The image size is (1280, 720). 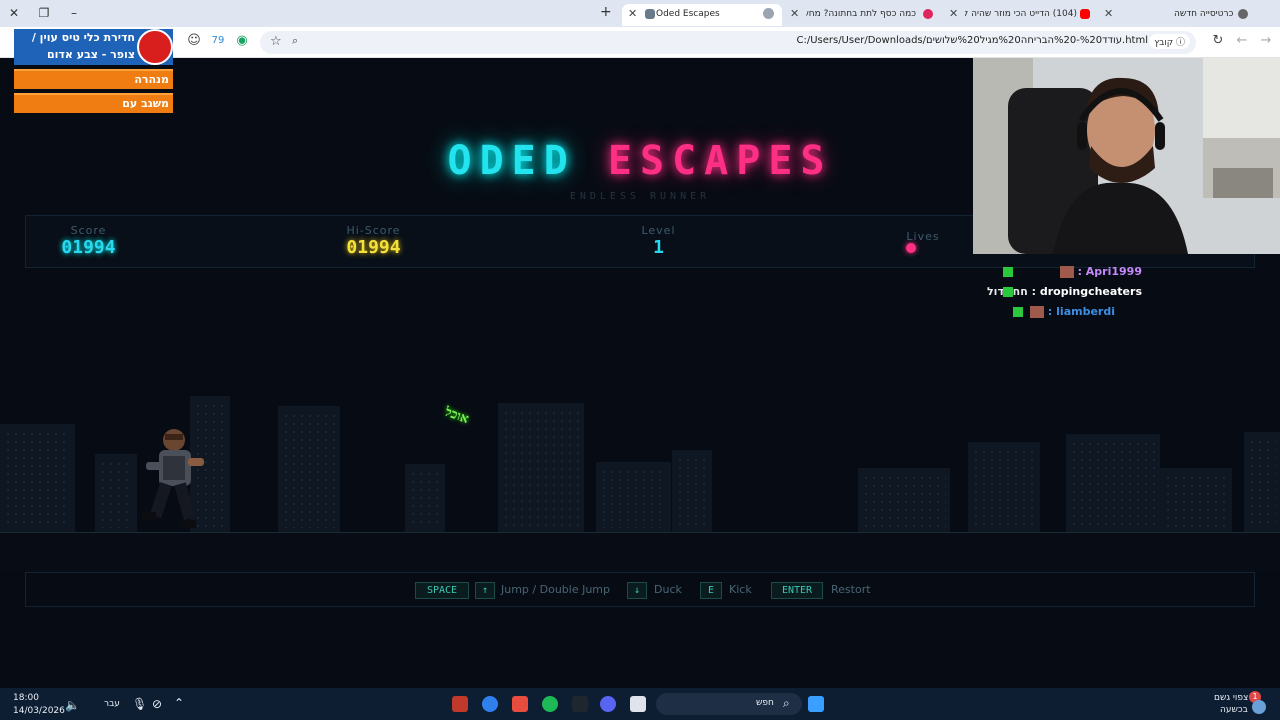 I want to click on new-tab-button: +, so click(x=606, y=12).